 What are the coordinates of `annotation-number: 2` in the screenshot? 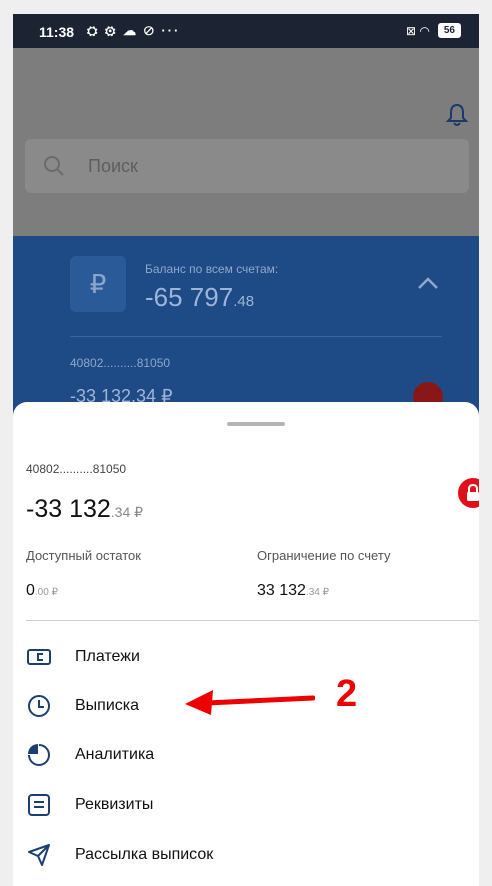 It's located at (347, 694).